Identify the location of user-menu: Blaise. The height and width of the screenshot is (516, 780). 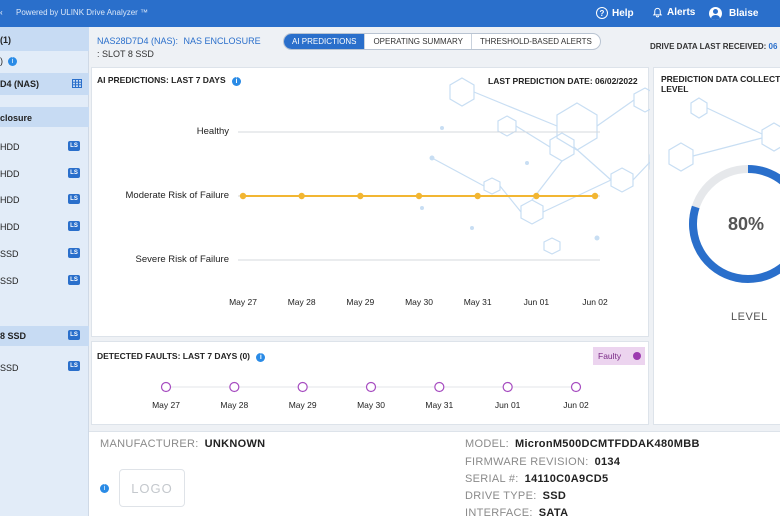
(733, 13).